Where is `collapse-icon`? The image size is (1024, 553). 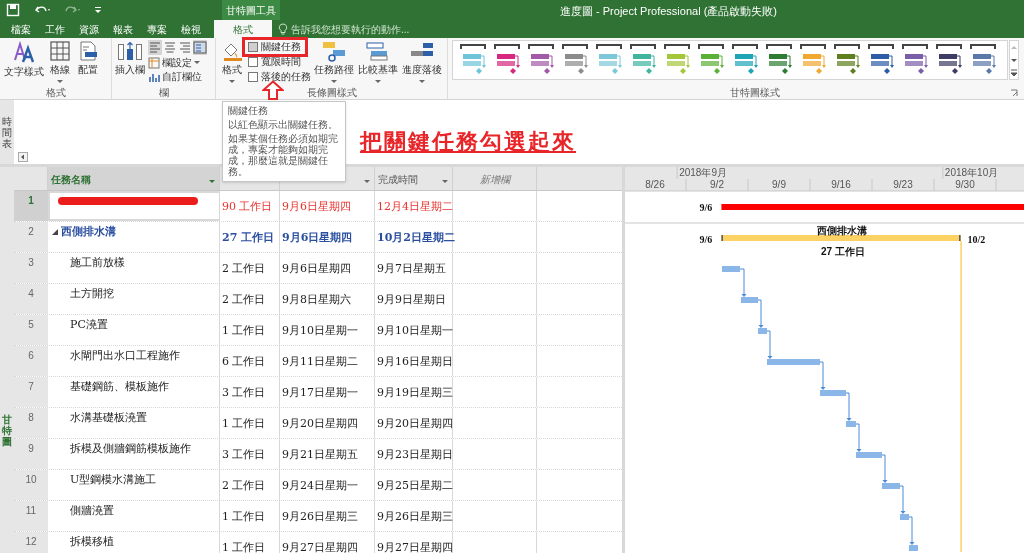 collapse-icon is located at coordinates (55, 232).